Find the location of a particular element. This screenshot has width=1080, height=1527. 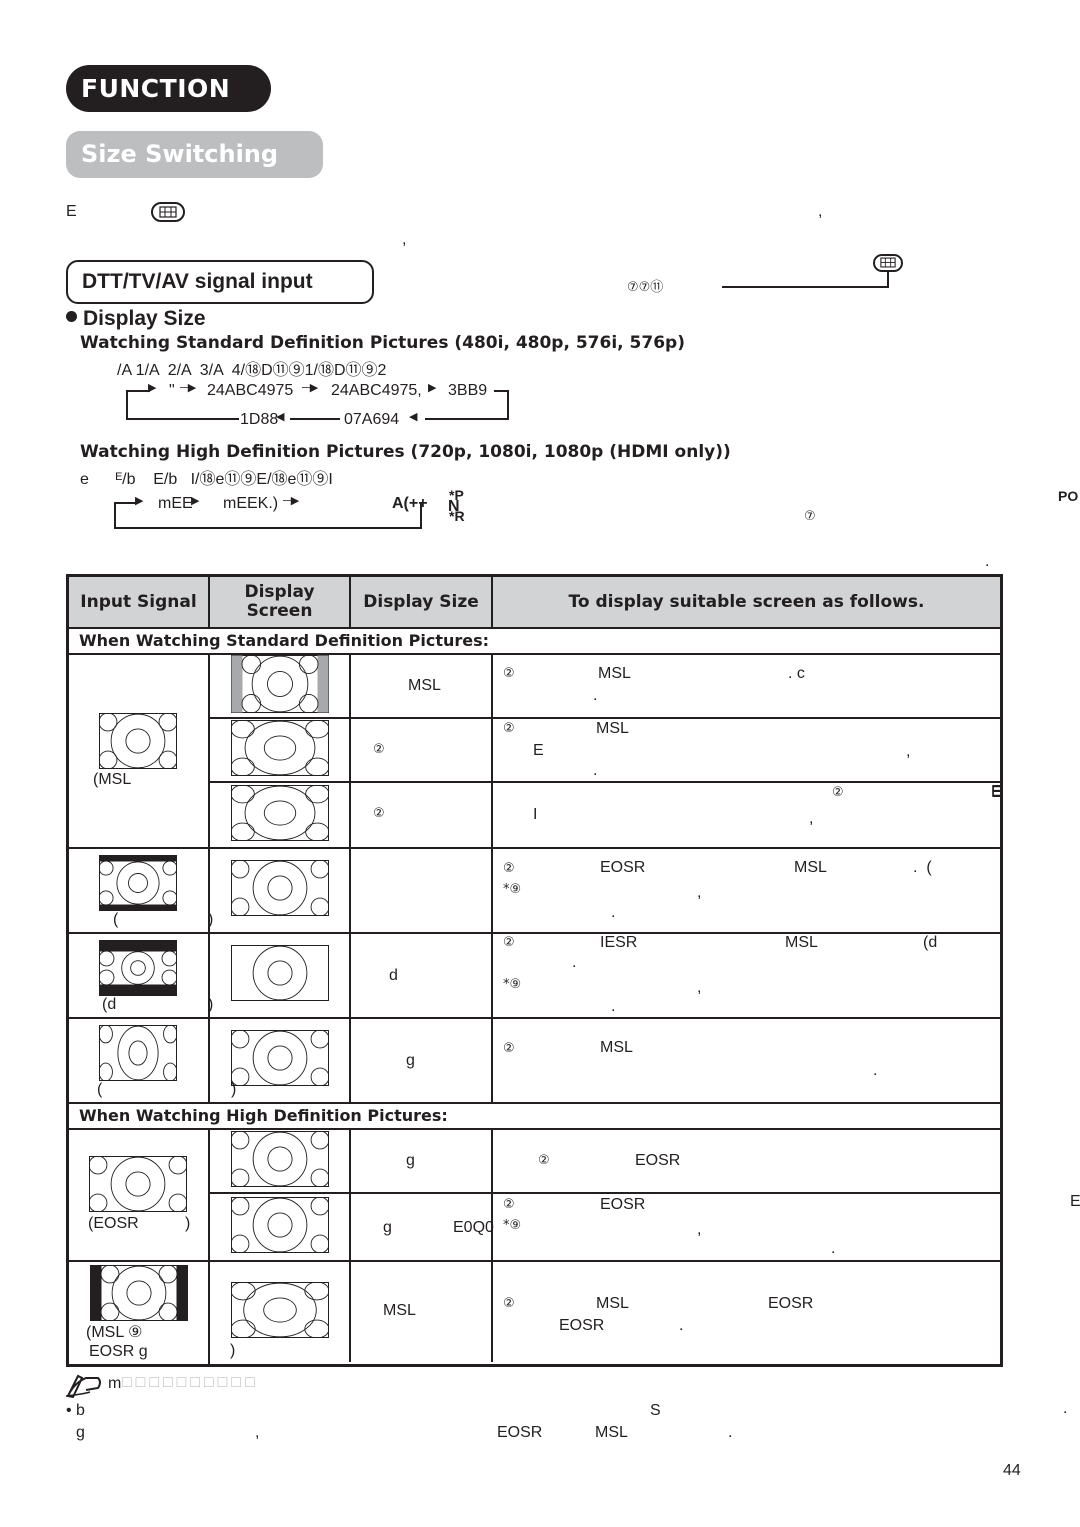

note-pencil-icon is located at coordinates (85, 1386).